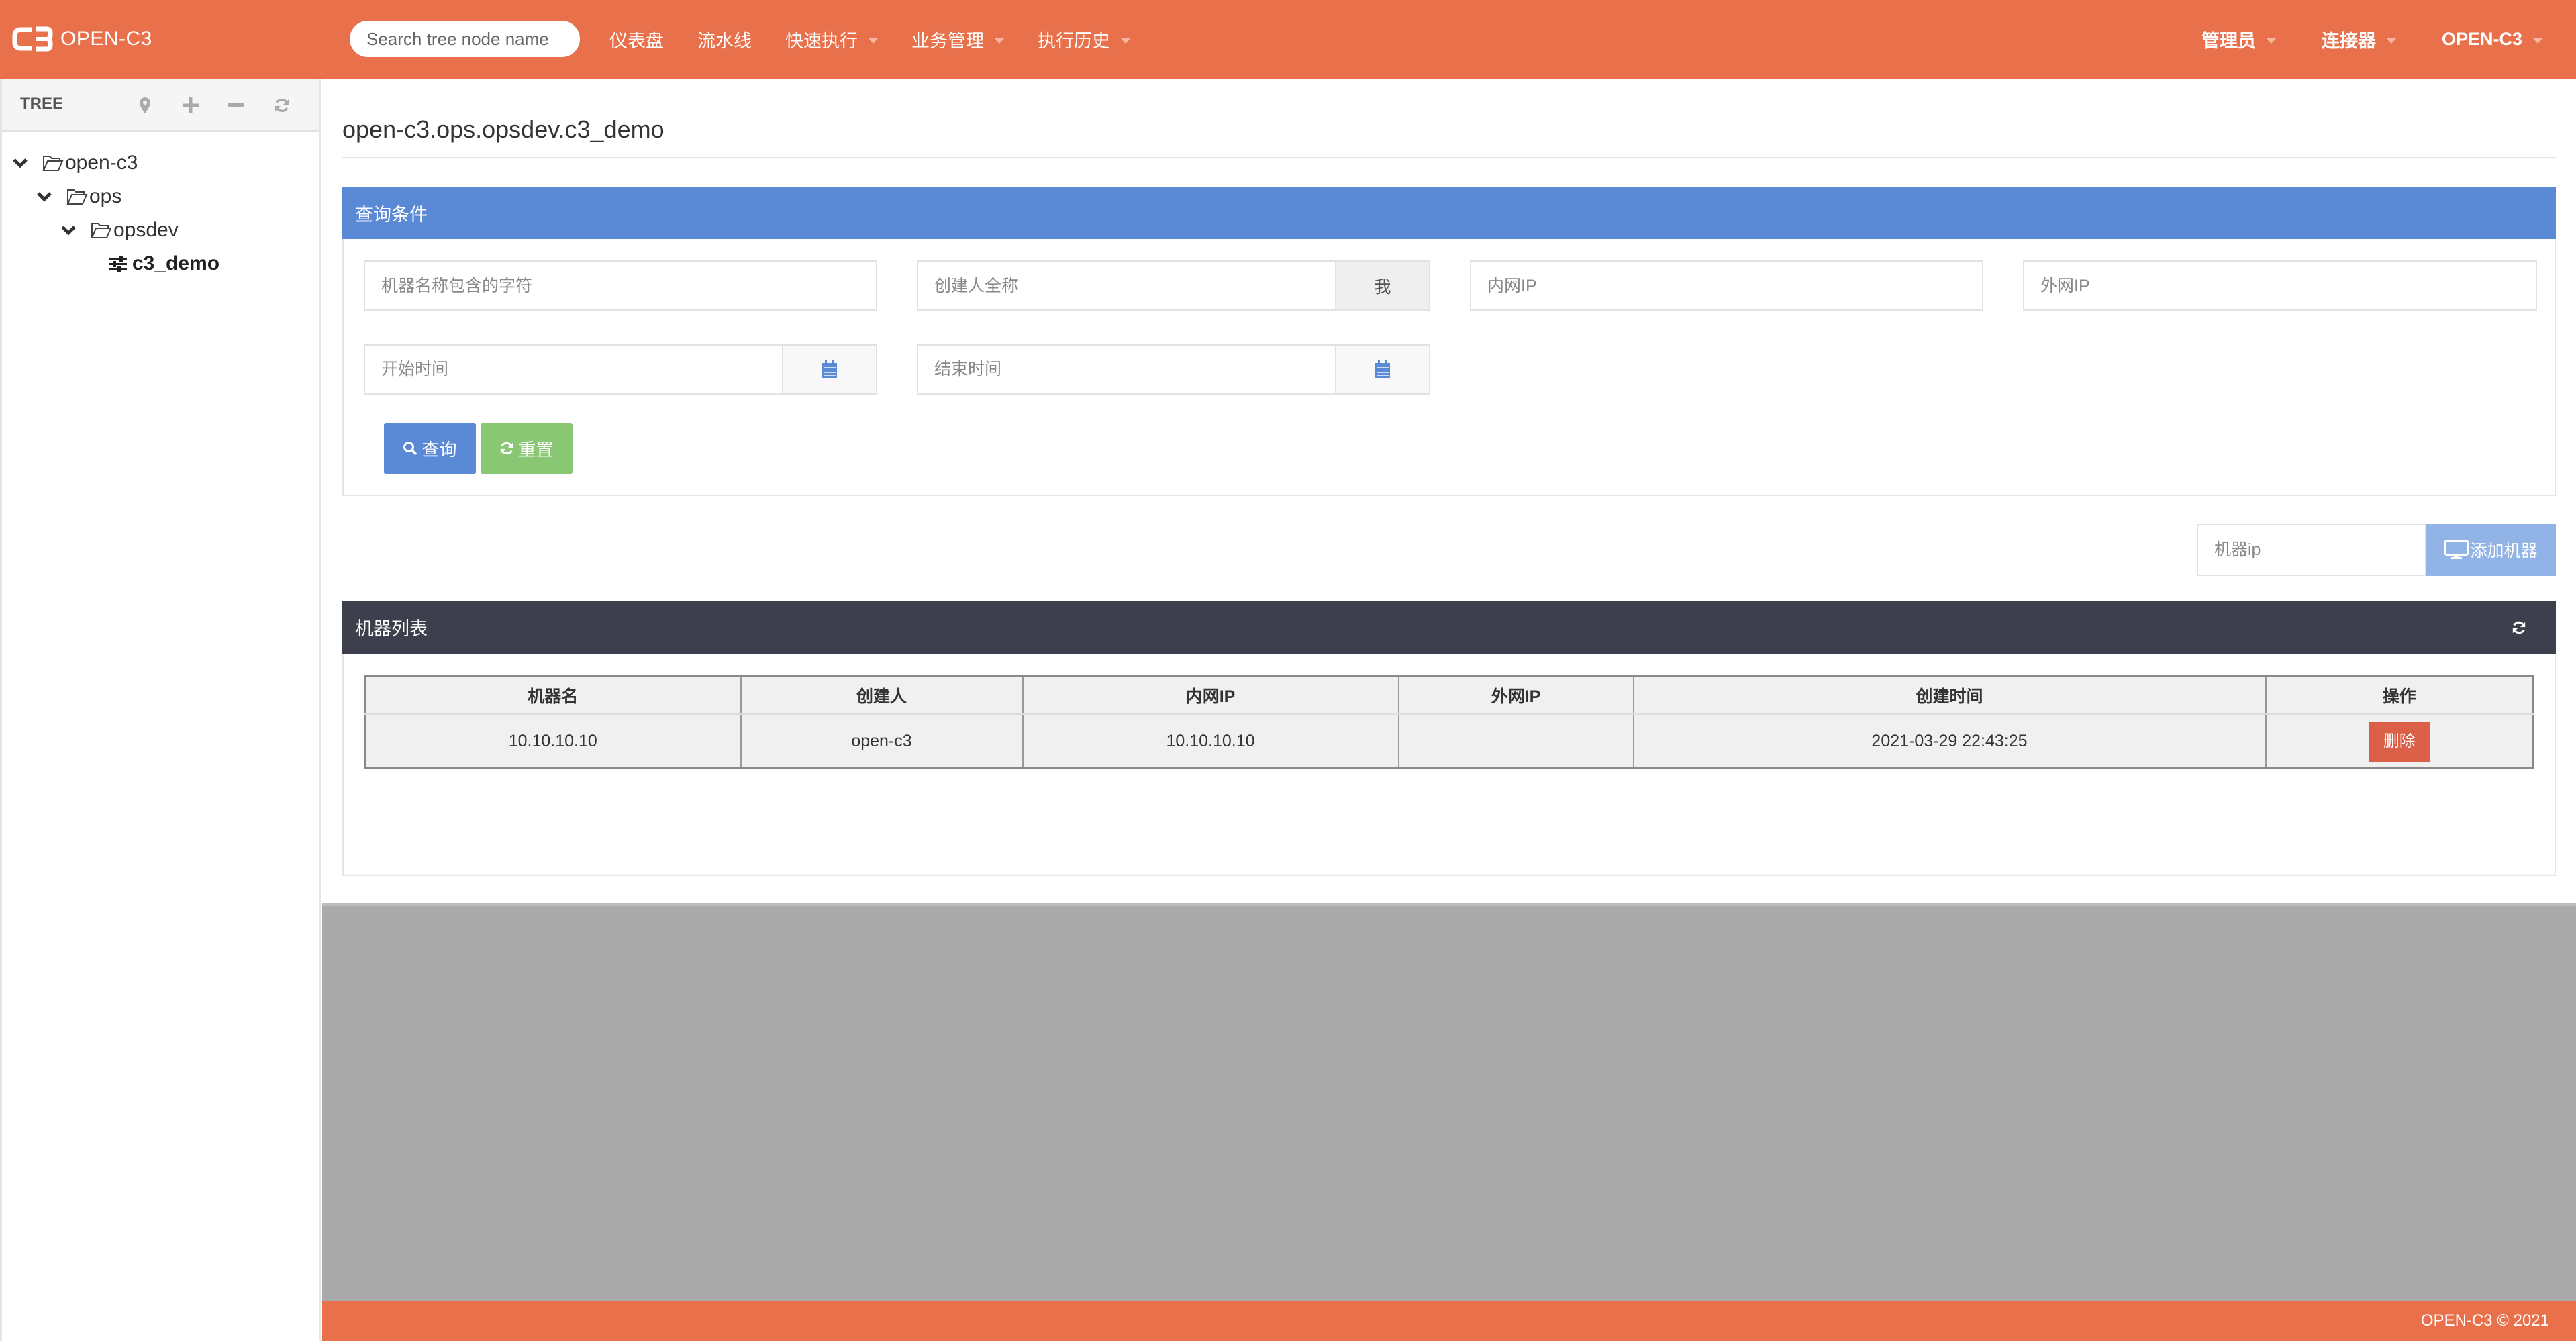 The width and height of the screenshot is (2576, 1341). I want to click on tree-node-ops: ops, so click(160, 196).